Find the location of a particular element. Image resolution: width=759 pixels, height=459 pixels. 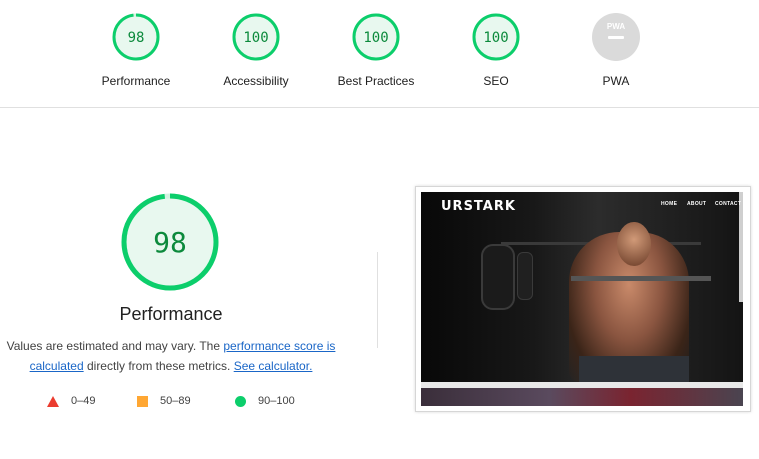

performance-gauge-large: 98 is located at coordinates (170, 244).